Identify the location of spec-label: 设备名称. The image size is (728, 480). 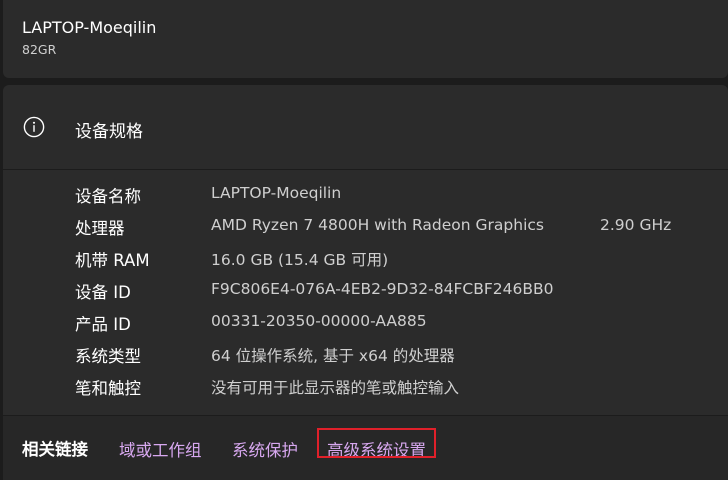
(108, 196).